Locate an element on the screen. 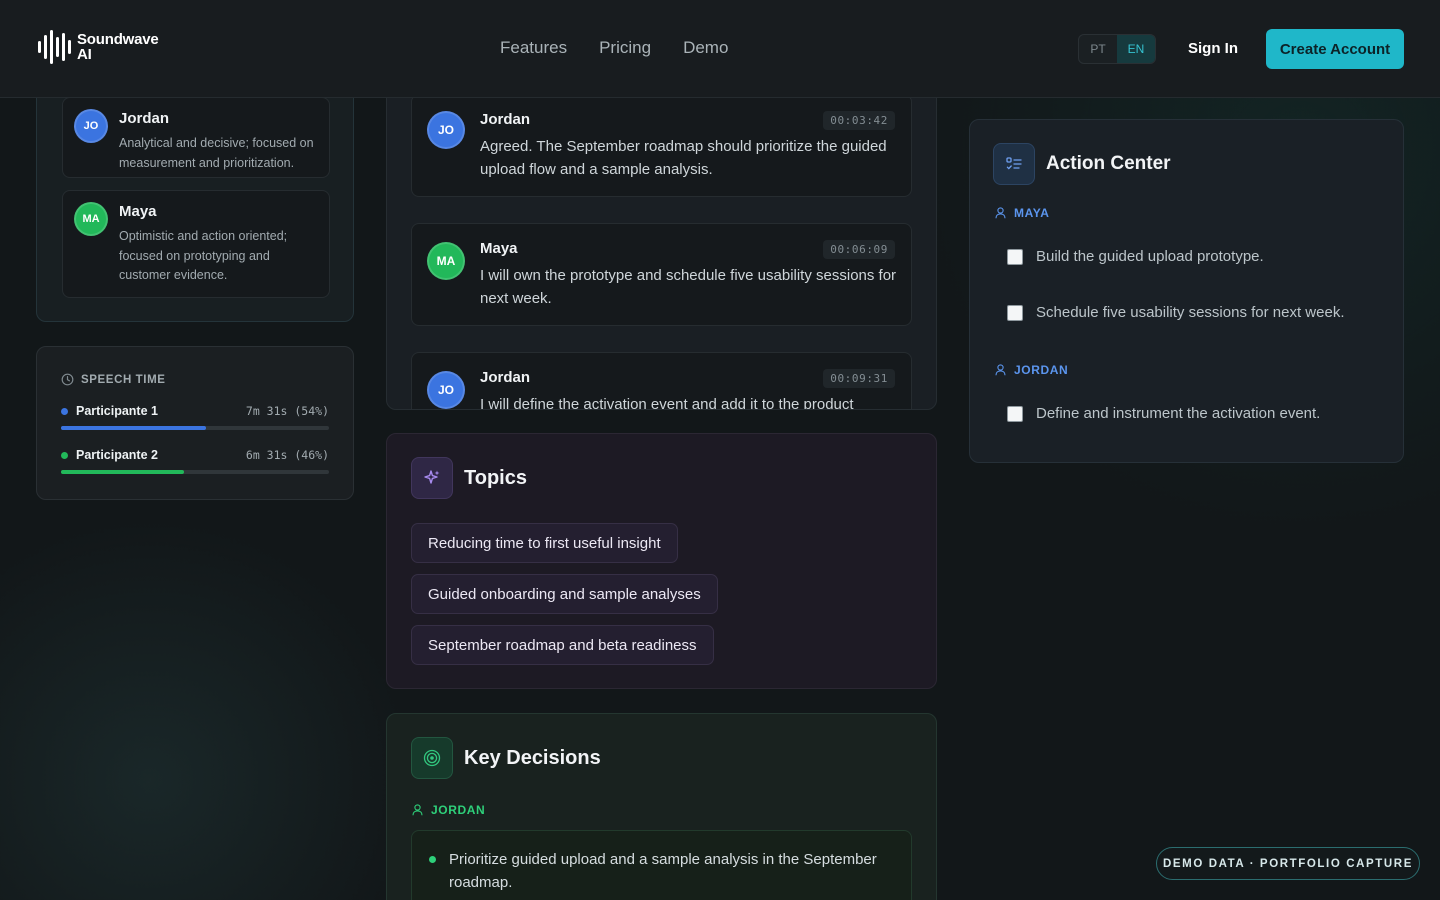 The image size is (1440, 900). lang-pt-button: PT is located at coordinates (1098, 49).